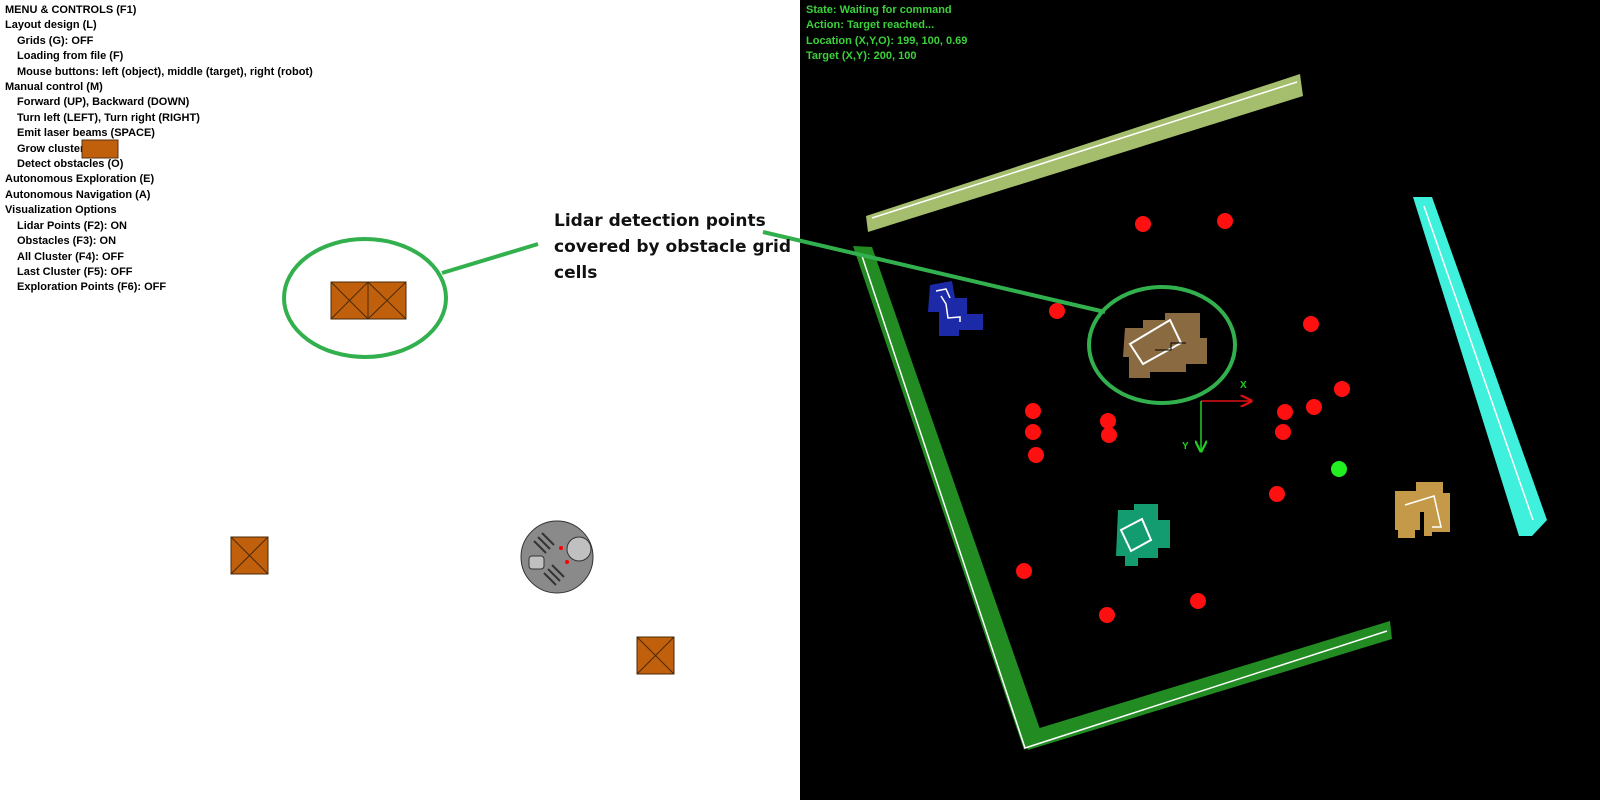 The width and height of the screenshot is (1600, 800). What do you see at coordinates (1185, 446) in the screenshot?
I see `axis-label-y: Y` at bounding box center [1185, 446].